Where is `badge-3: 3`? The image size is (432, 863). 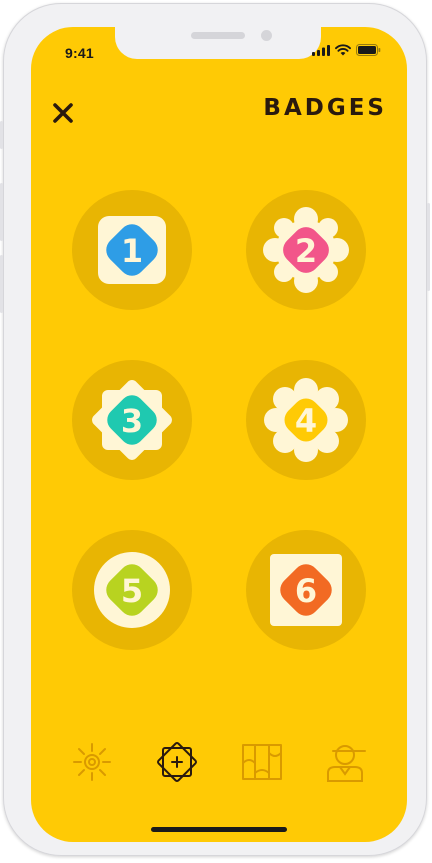
badge-3: 3 is located at coordinates (132, 420).